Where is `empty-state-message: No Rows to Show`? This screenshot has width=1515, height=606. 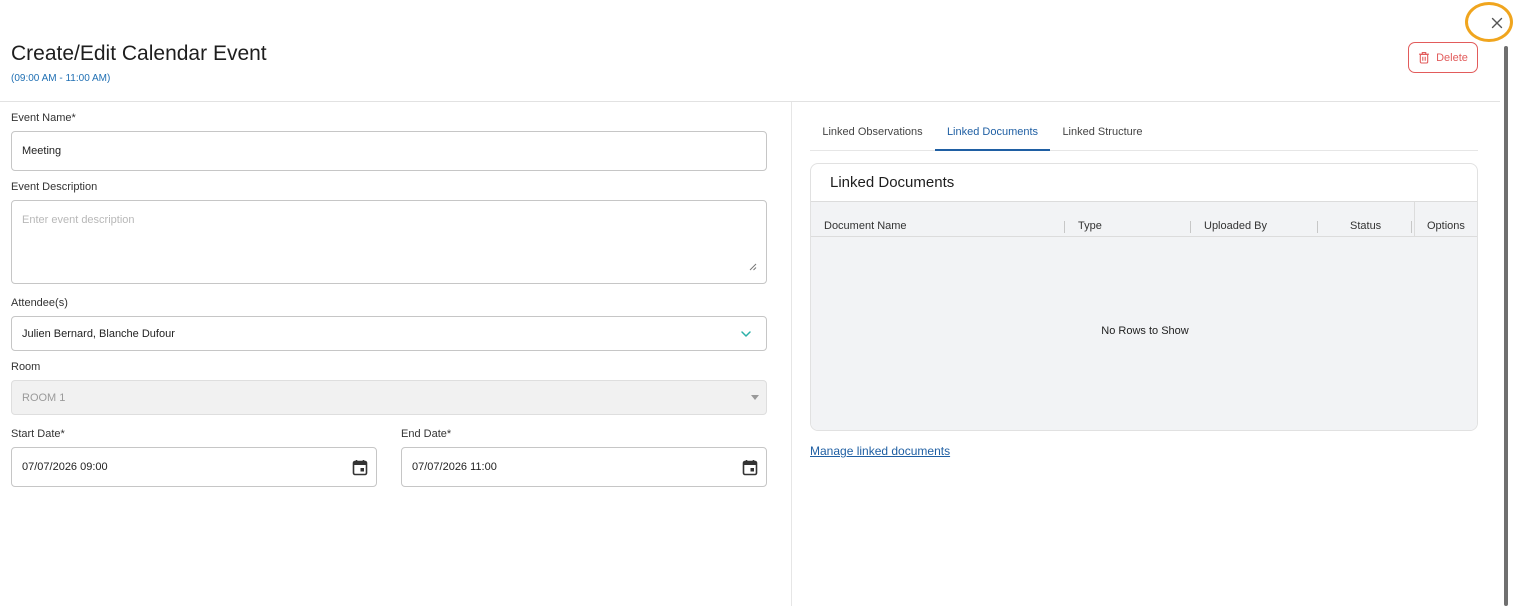 empty-state-message: No Rows to Show is located at coordinates (1145, 331).